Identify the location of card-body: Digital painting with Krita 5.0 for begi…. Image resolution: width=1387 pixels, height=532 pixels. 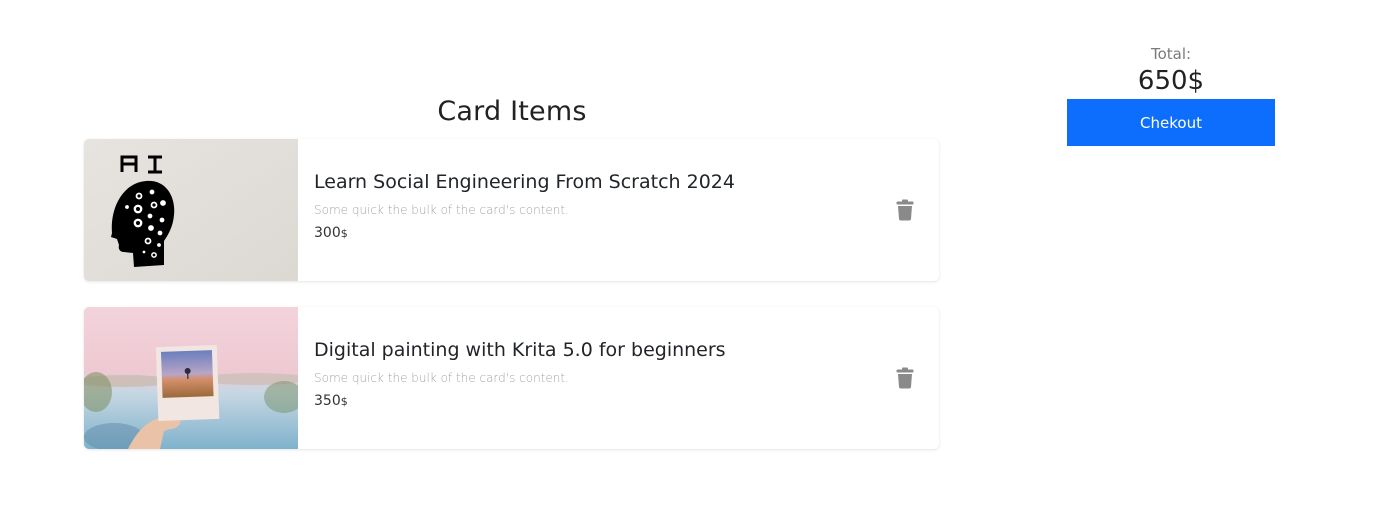
(594, 374).